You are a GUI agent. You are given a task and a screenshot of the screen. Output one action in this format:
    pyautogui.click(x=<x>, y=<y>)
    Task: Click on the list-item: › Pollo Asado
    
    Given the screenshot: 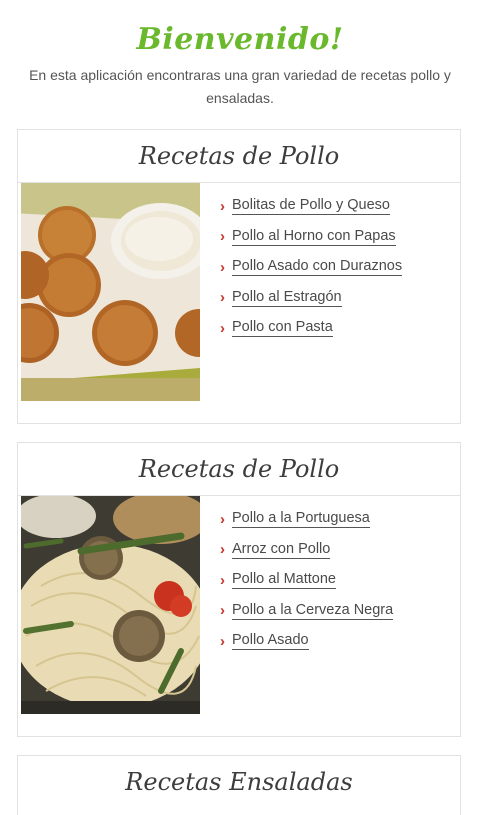 What is the action you would take?
    pyautogui.click(x=306, y=641)
    